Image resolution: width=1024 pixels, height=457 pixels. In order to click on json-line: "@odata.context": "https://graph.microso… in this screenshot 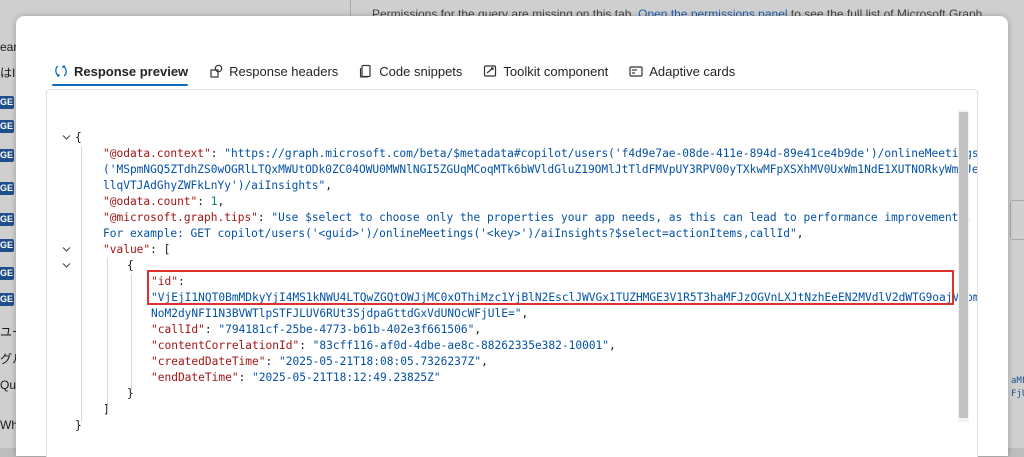, I will do `click(540, 153)`.